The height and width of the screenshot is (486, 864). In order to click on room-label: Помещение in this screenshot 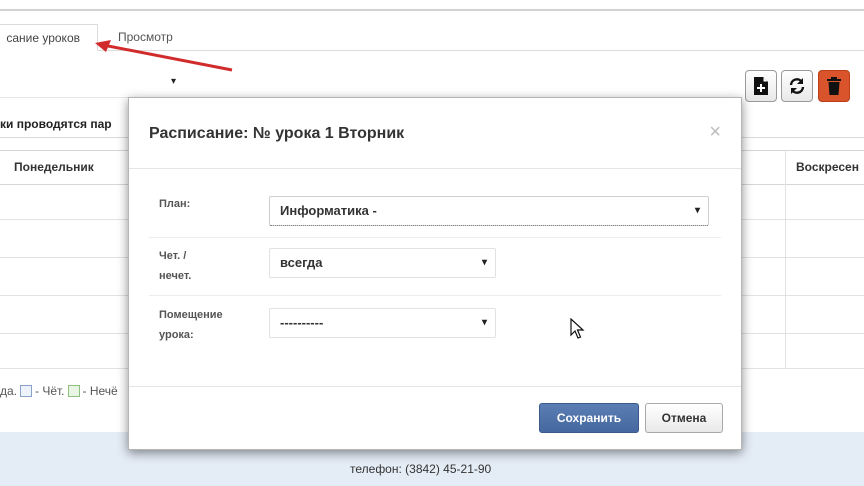, I will do `click(191, 315)`.